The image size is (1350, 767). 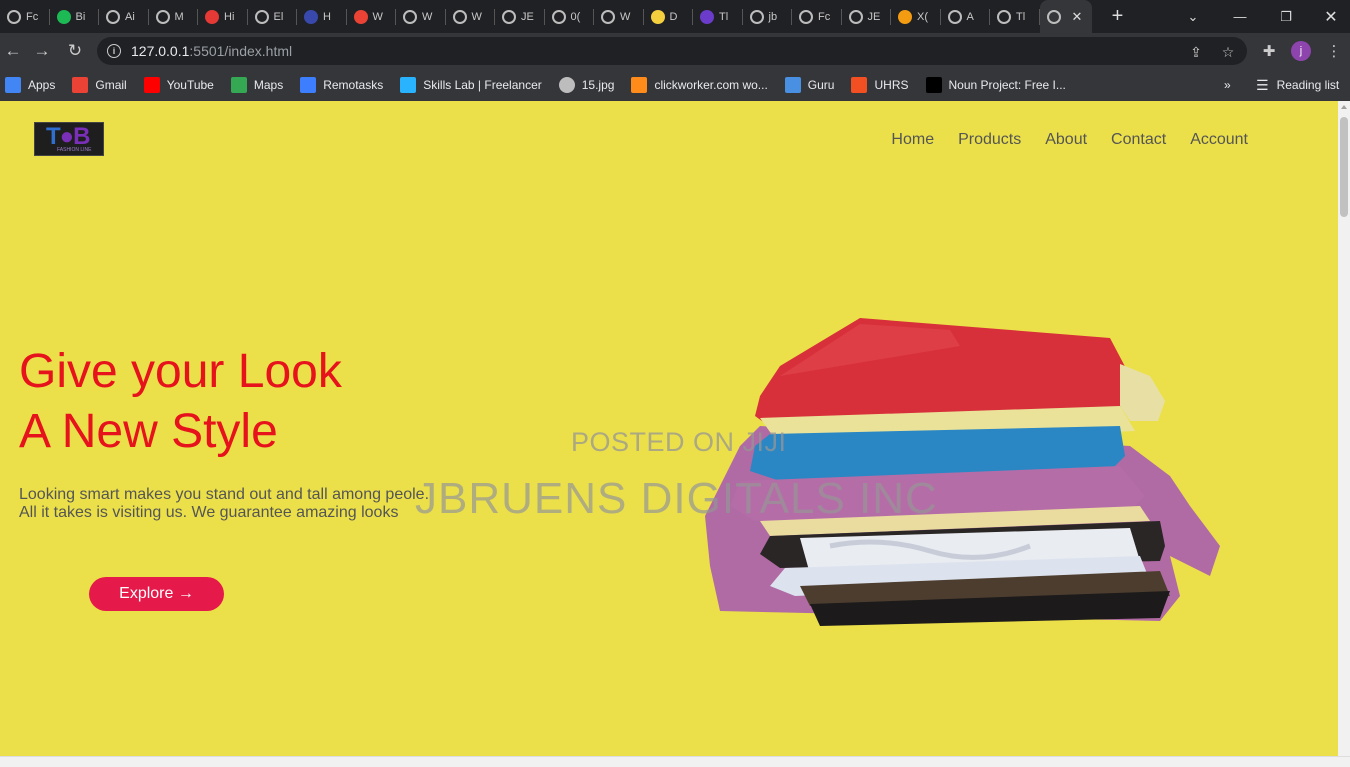 I want to click on restore-icon: ❐, so click(x=1286, y=16).